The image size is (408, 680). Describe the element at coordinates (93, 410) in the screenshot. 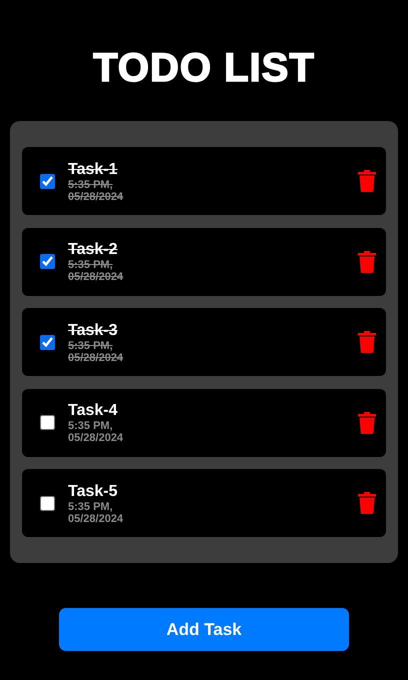

I see `task-name: Task-4` at that location.